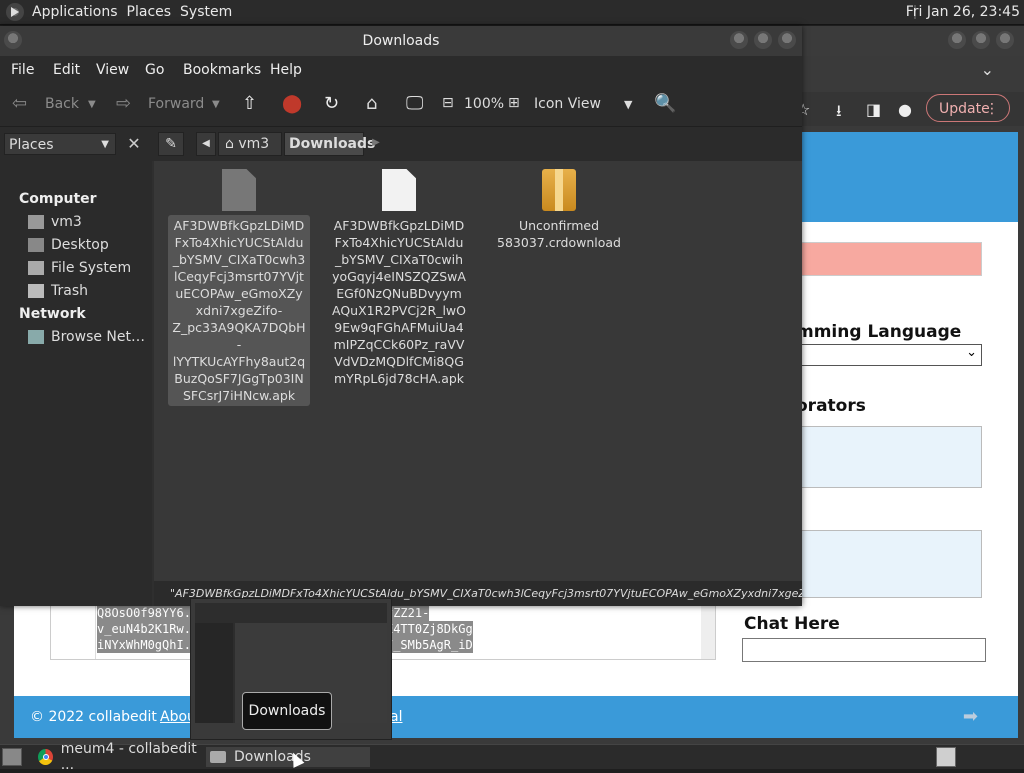  What do you see at coordinates (92, 104) in the screenshot?
I see `back-history-dropdown-icon: ▼` at bounding box center [92, 104].